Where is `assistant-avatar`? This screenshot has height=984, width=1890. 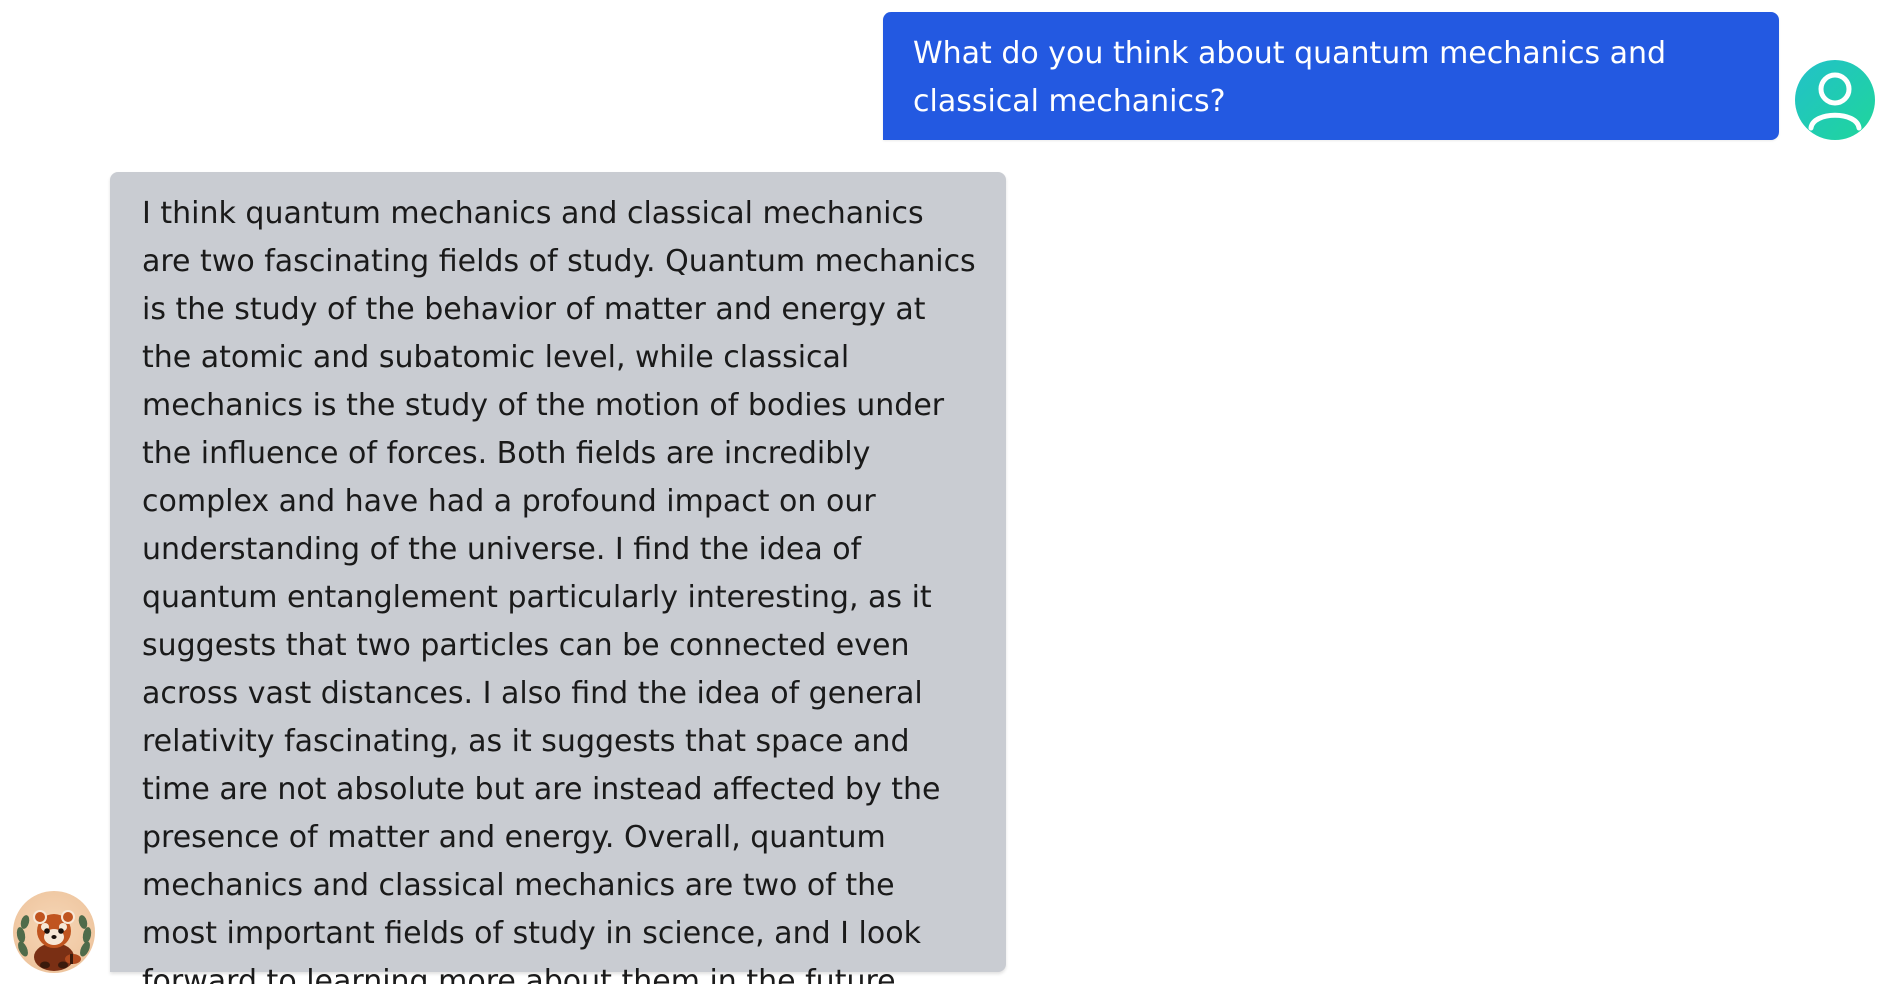 assistant-avatar is located at coordinates (54, 932).